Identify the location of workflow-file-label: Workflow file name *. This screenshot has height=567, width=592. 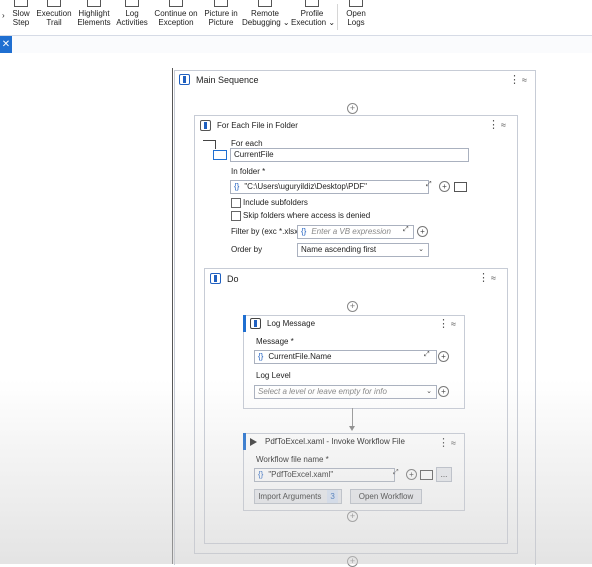
(292, 459).